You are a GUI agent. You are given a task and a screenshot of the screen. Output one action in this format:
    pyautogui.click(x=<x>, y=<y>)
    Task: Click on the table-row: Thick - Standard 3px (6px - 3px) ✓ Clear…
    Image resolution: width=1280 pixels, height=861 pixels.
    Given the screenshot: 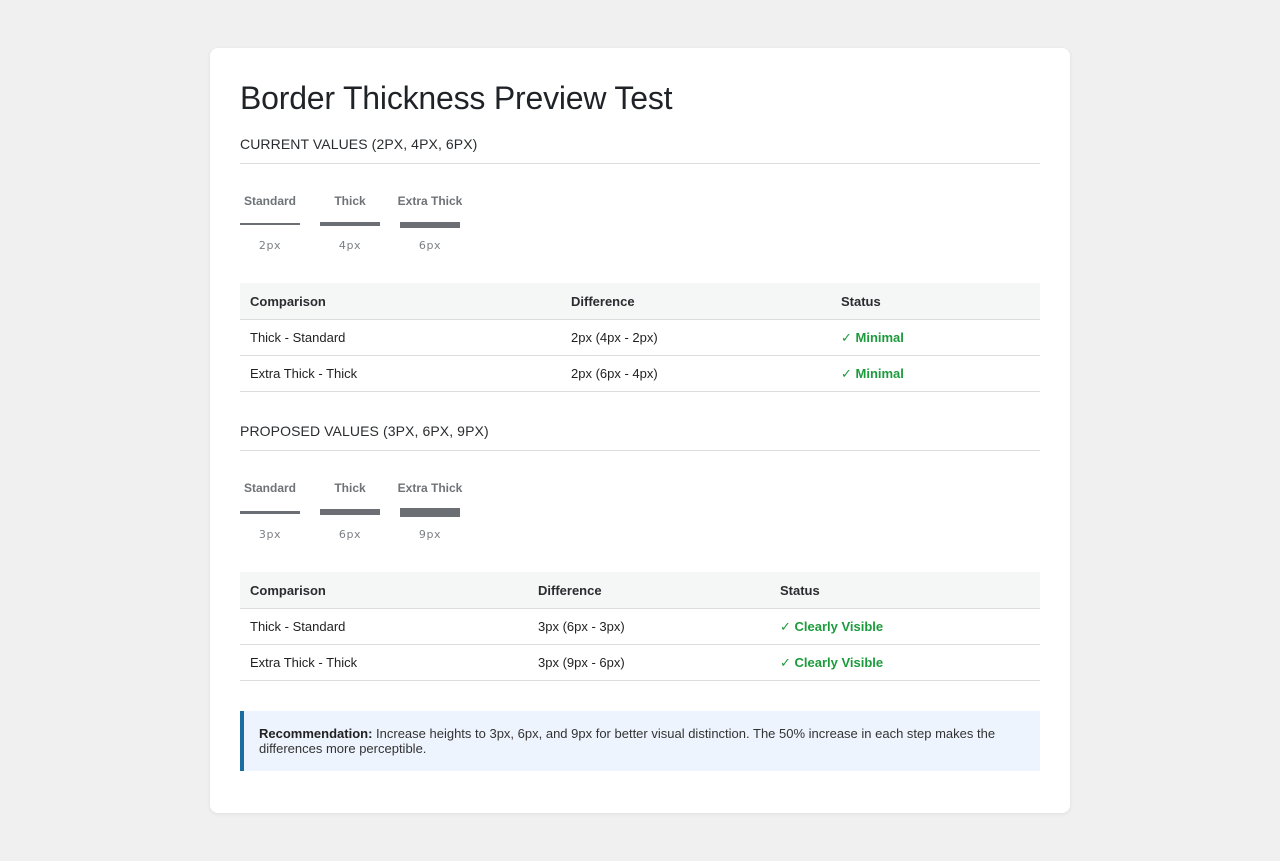 What is the action you would take?
    pyautogui.click(x=640, y=626)
    